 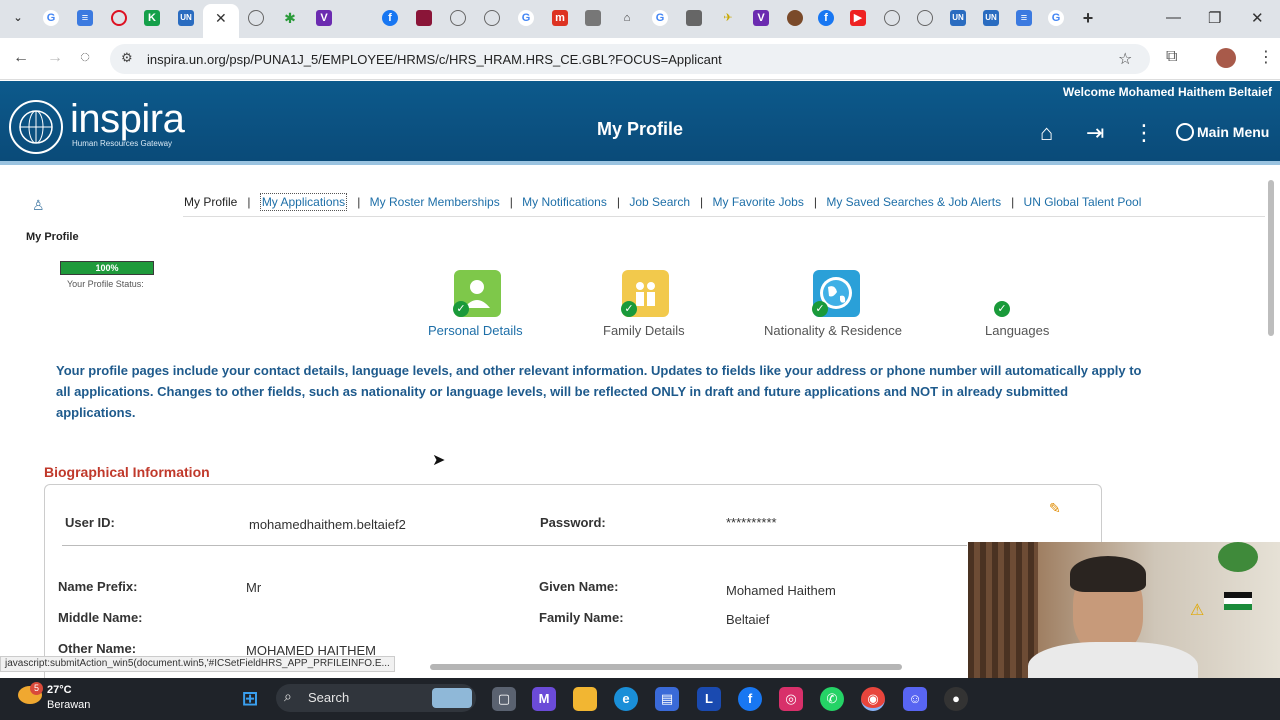 What do you see at coordinates (1271, 258) in the screenshot?
I see `vertical-scrollbar` at bounding box center [1271, 258].